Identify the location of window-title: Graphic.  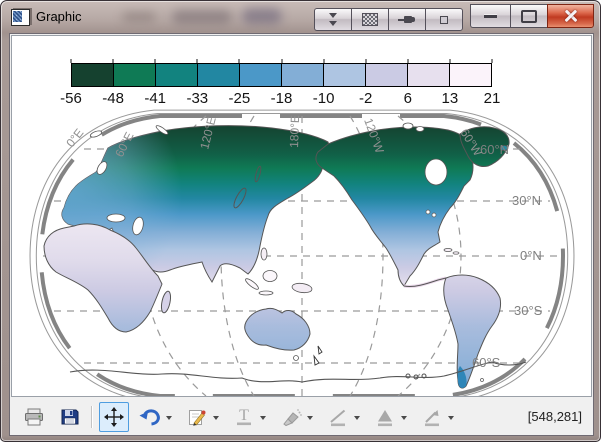
(59, 16).